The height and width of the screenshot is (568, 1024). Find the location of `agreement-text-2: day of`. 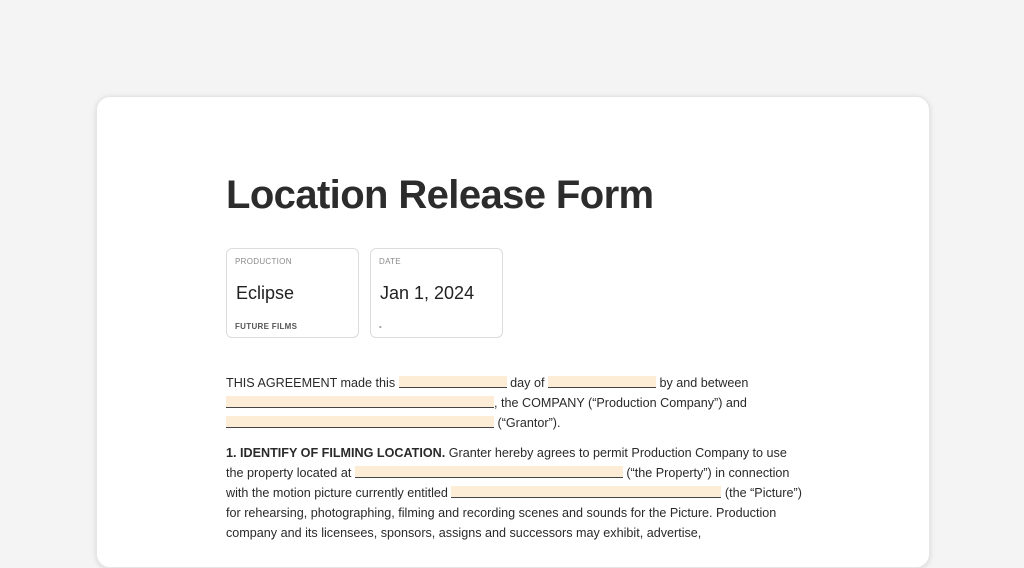

agreement-text-2: day of is located at coordinates (527, 383).